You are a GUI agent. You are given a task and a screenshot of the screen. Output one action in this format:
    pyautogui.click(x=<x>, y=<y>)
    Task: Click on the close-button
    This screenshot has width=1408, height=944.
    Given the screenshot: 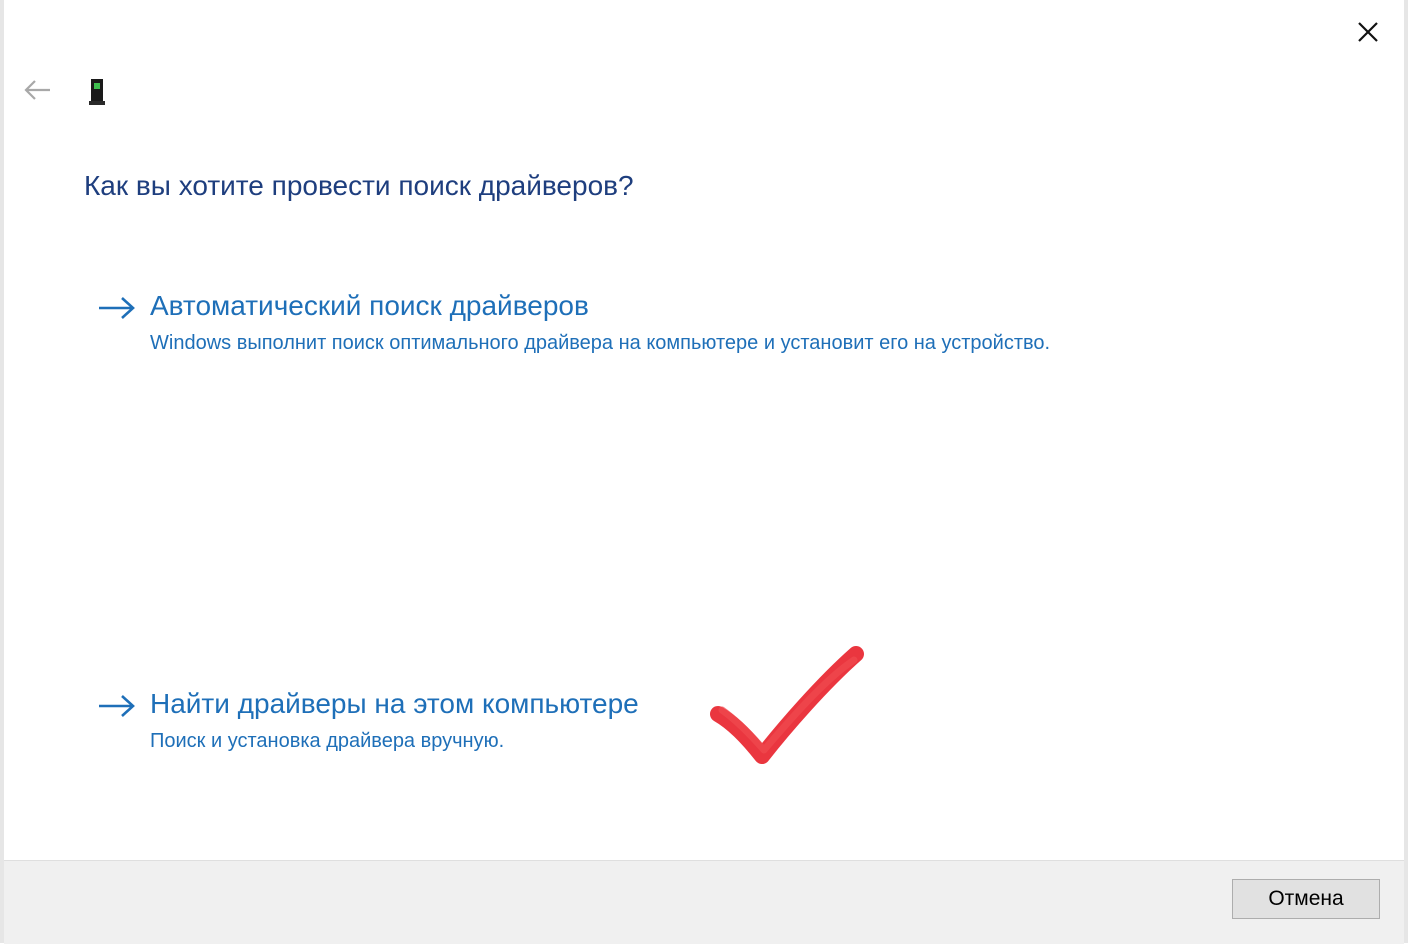 What is the action you would take?
    pyautogui.click(x=1368, y=32)
    